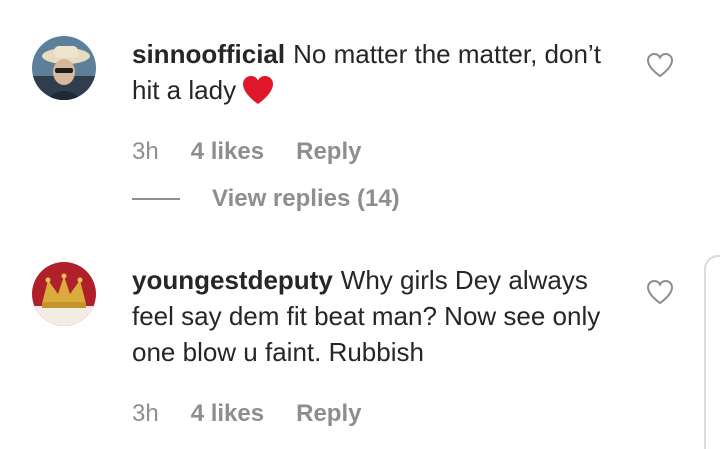 Image resolution: width=720 pixels, height=449 pixels. I want to click on red-heart-icon, so click(258, 94).